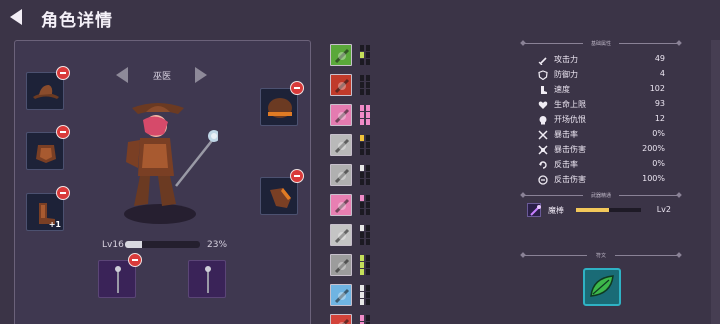 Image resolution: width=720 pixels, height=324 pixels. What do you see at coordinates (297, 88) in the screenshot?
I see `unequip-helmet-button` at bounding box center [297, 88].